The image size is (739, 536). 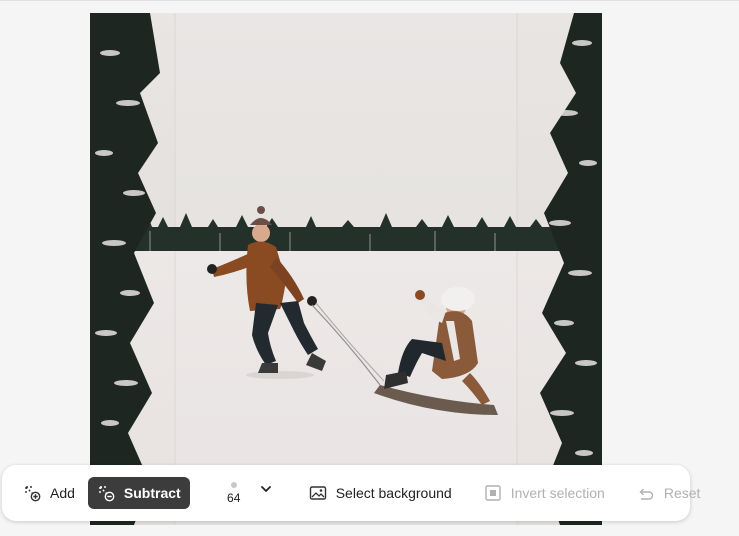 I want to click on reset-button: Reset, so click(x=669, y=493).